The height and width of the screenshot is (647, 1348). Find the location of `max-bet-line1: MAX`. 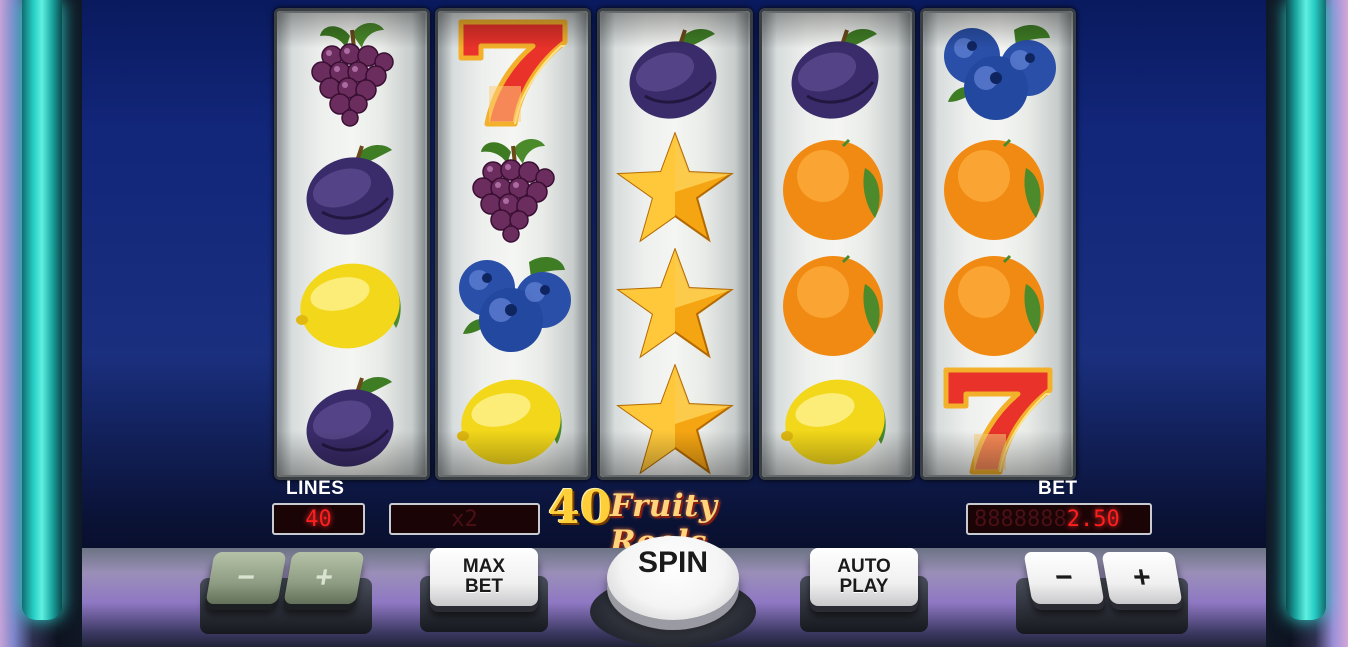

max-bet-line1: MAX is located at coordinates (484, 566).